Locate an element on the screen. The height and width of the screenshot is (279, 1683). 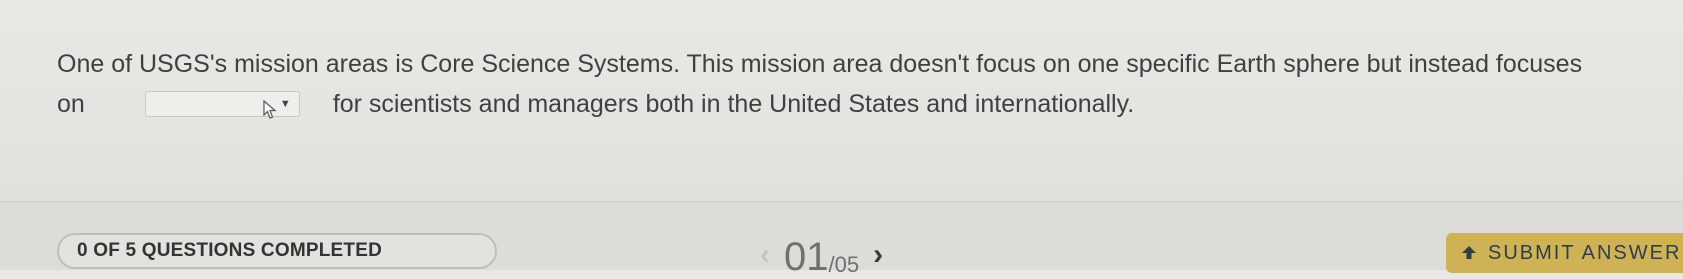
question-prefix: on is located at coordinates (71, 104).